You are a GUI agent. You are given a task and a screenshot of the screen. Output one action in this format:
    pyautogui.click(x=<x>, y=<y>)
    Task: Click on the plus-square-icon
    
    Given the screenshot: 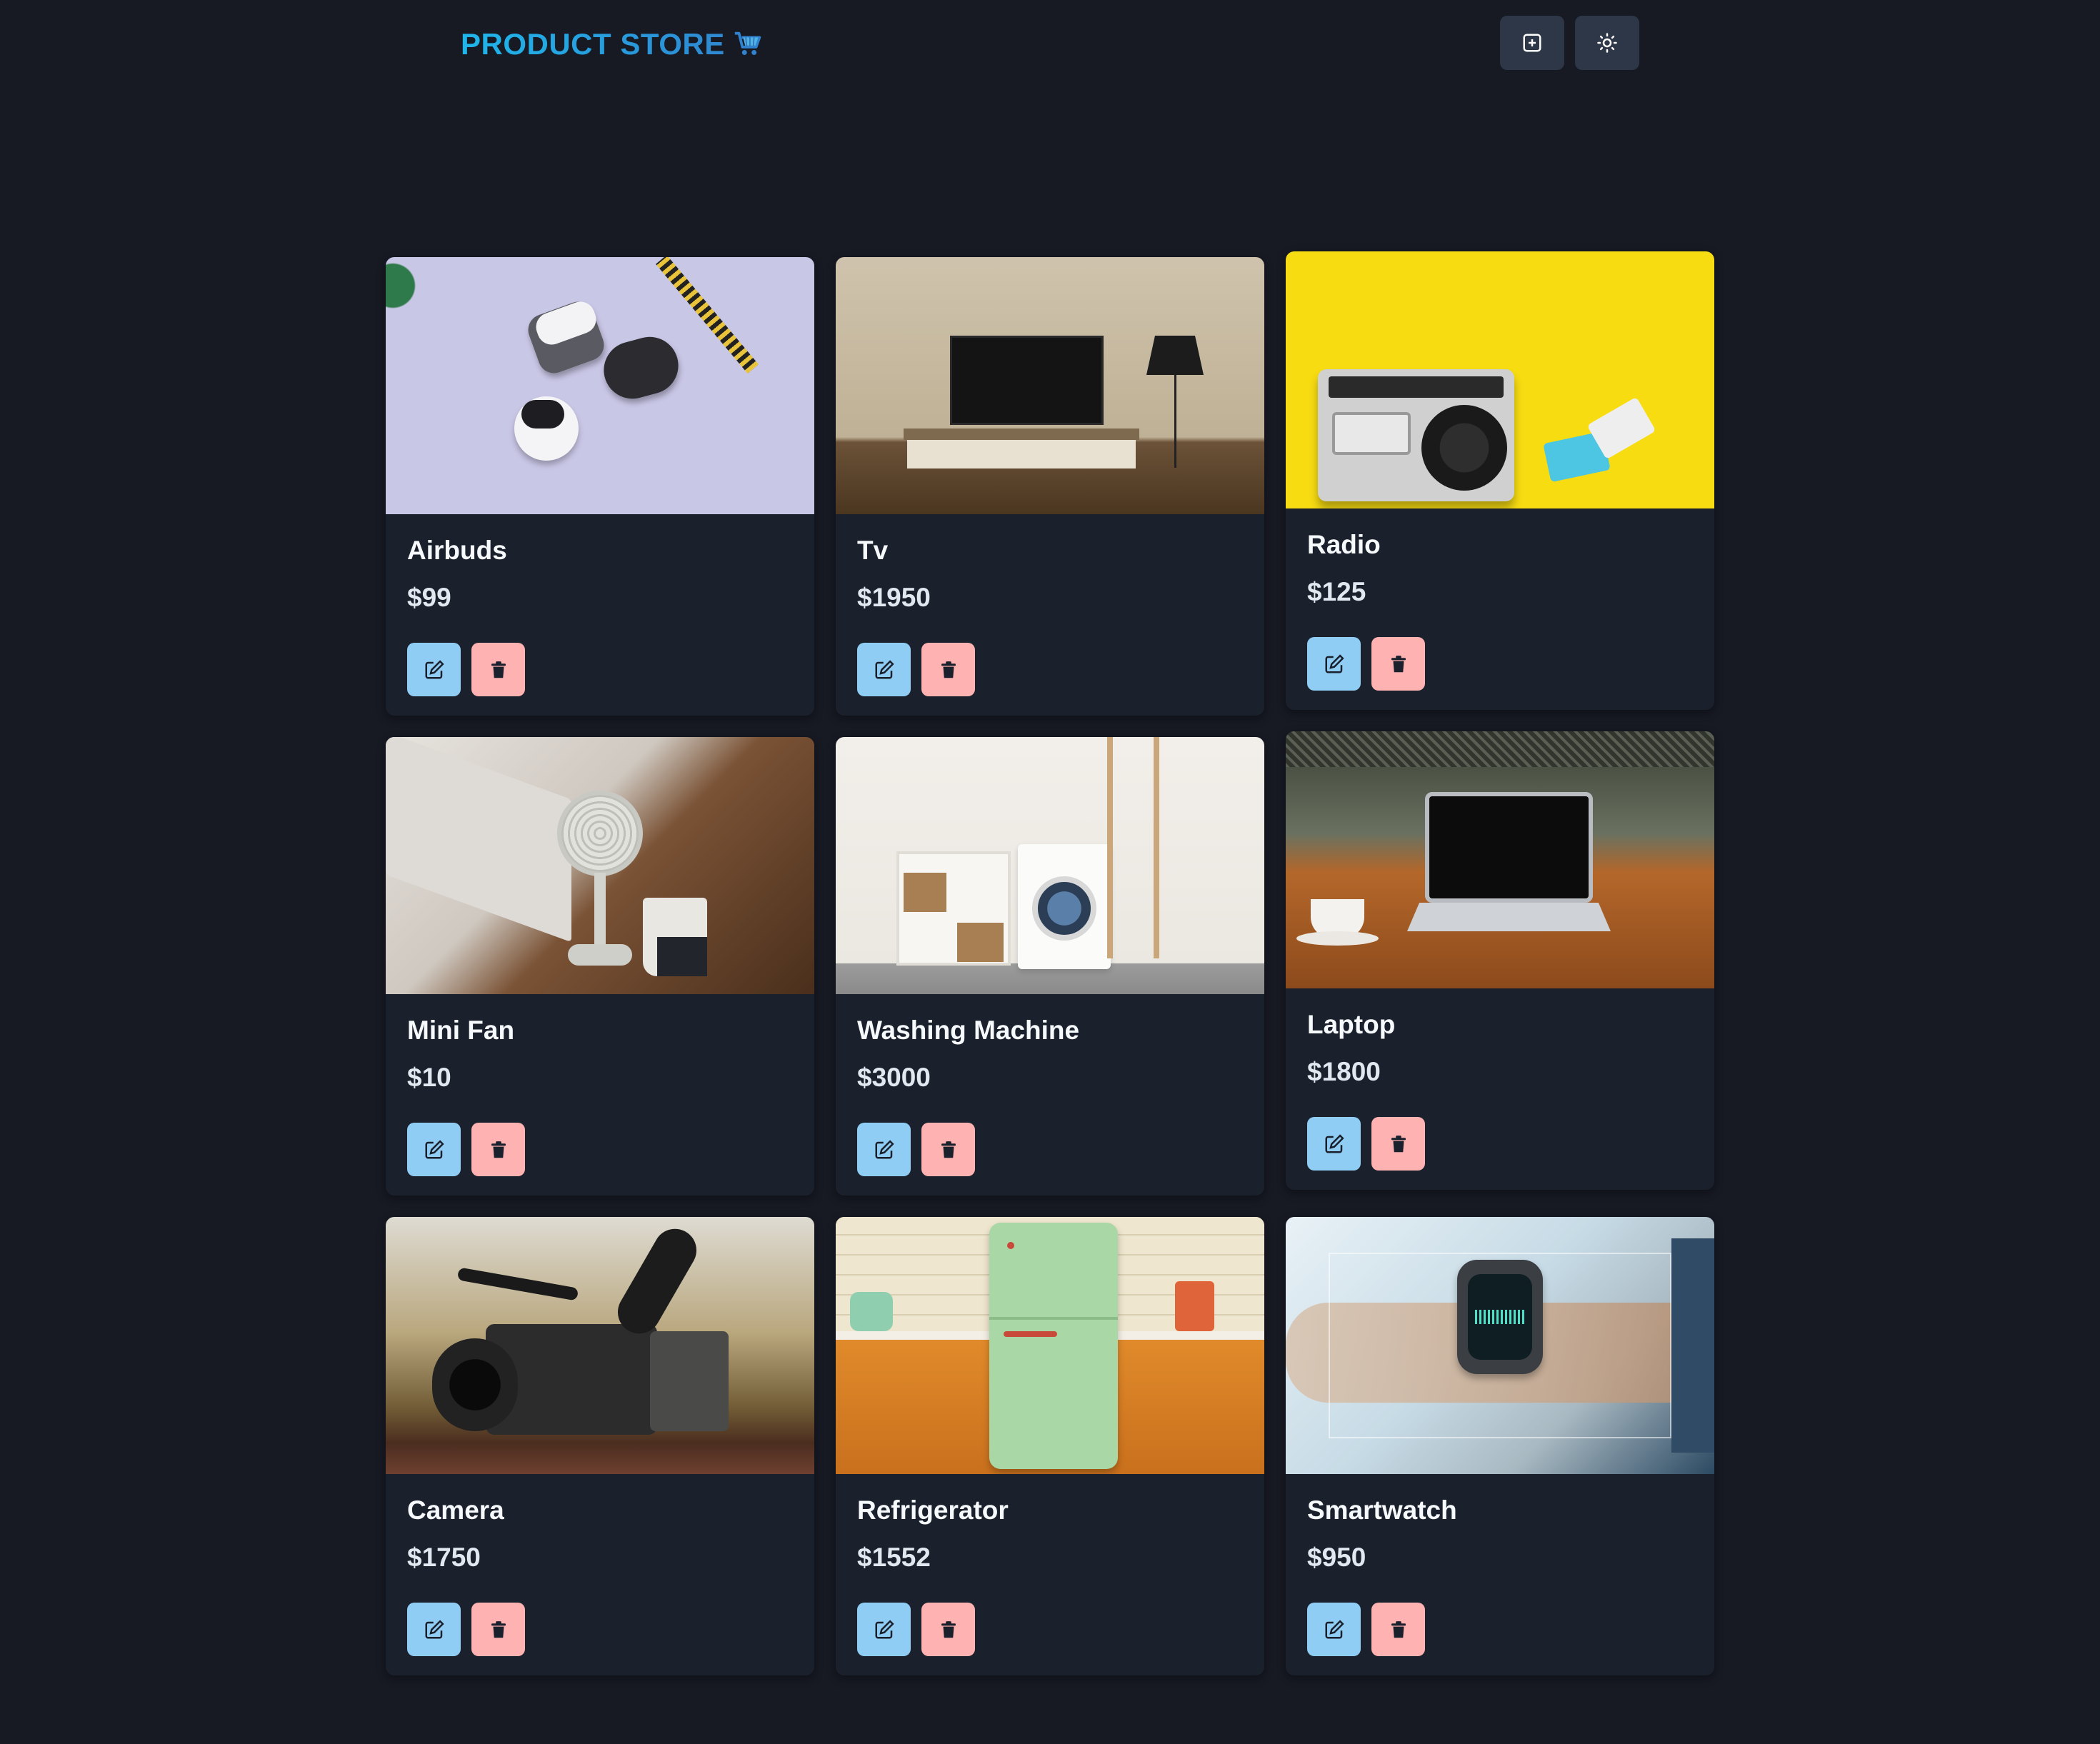 What is the action you would take?
    pyautogui.click(x=1532, y=43)
    